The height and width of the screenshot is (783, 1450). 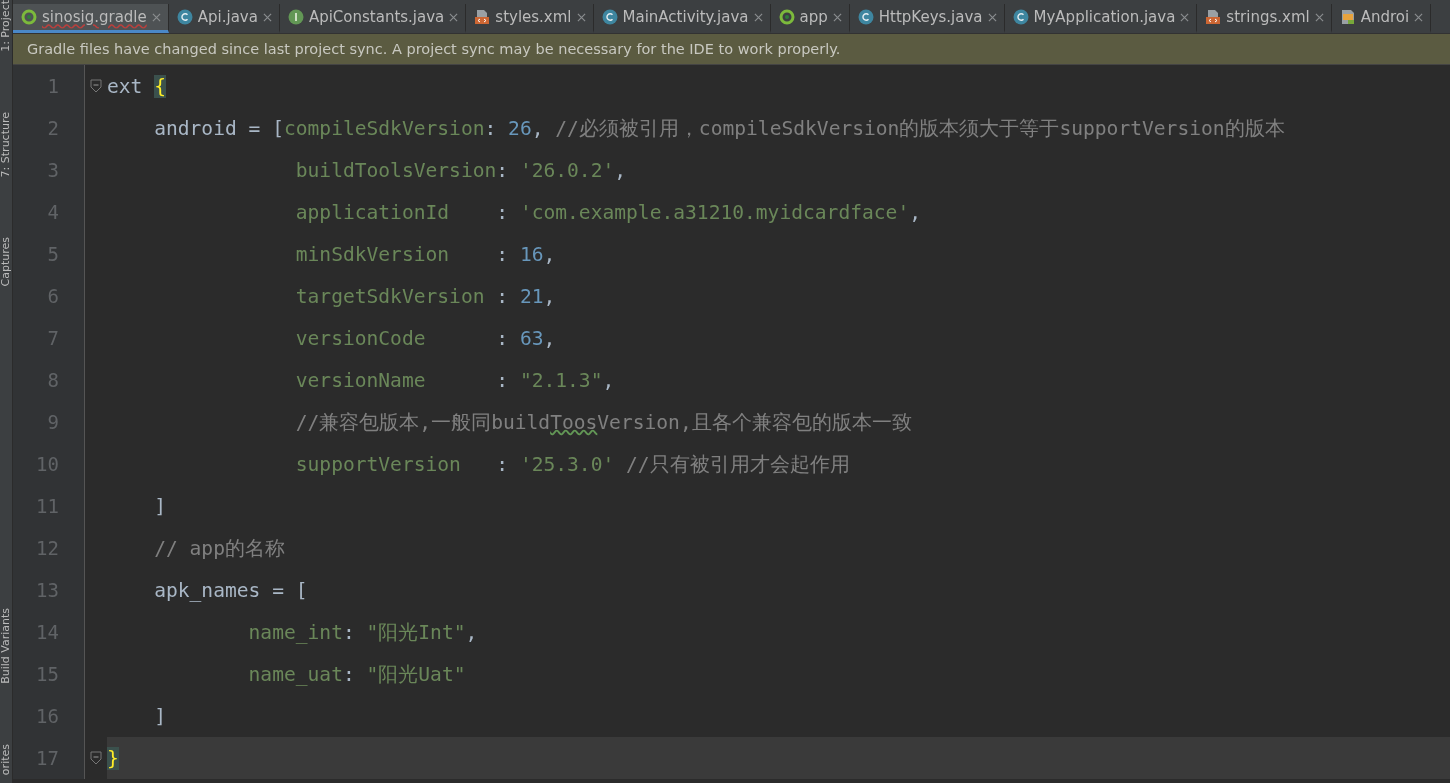 I want to click on code-line: //兼容包版本,一般同buildToosVersion,且各个兼容包的版本一致, so click(x=603, y=422).